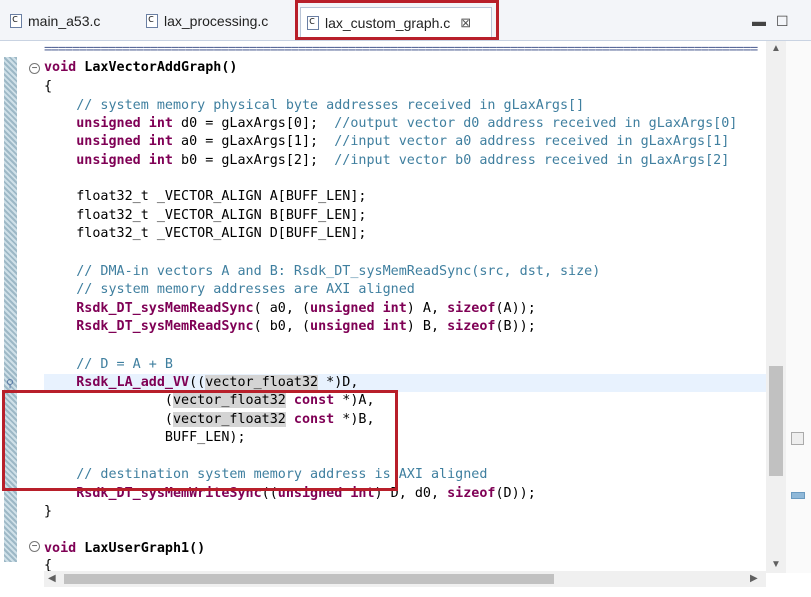 Image resolution: width=811 pixels, height=597 pixels. Describe the element at coordinates (759, 21) in the screenshot. I see `minimize-icon: ▬` at that location.